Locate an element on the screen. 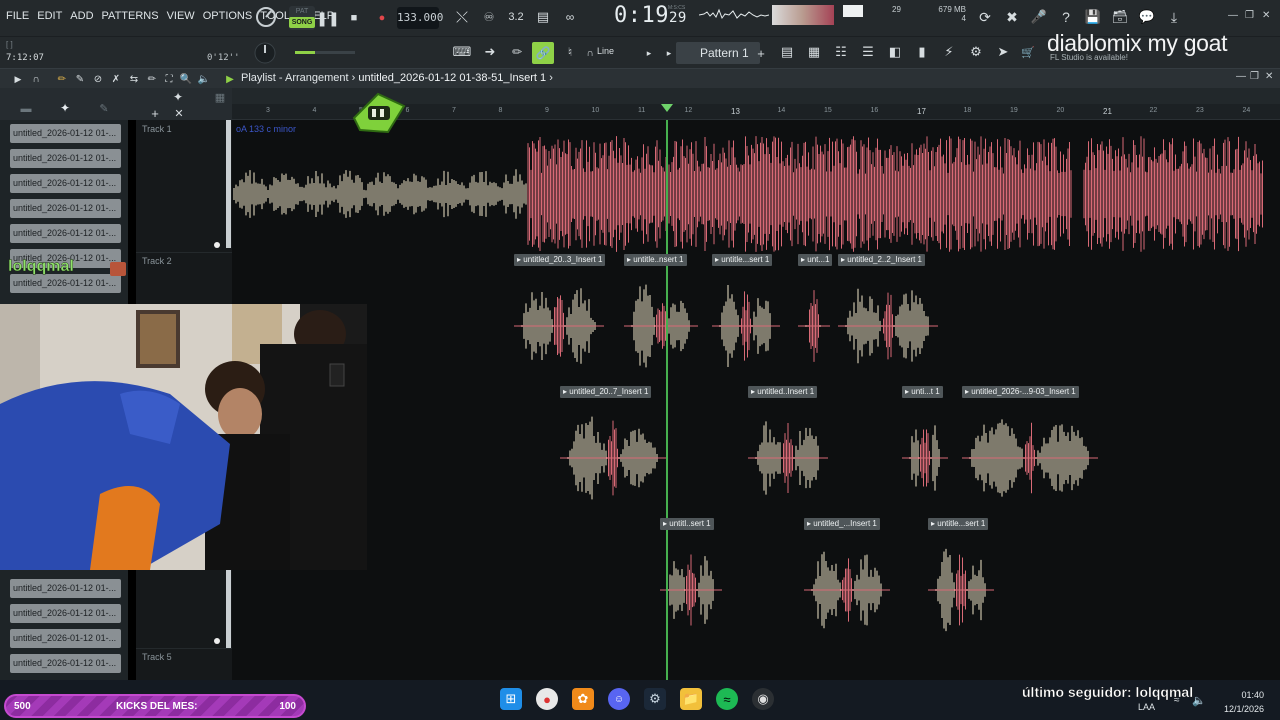 This screenshot has width=1280, height=720. slice-tool-icon: ✏ is located at coordinates (152, 79).